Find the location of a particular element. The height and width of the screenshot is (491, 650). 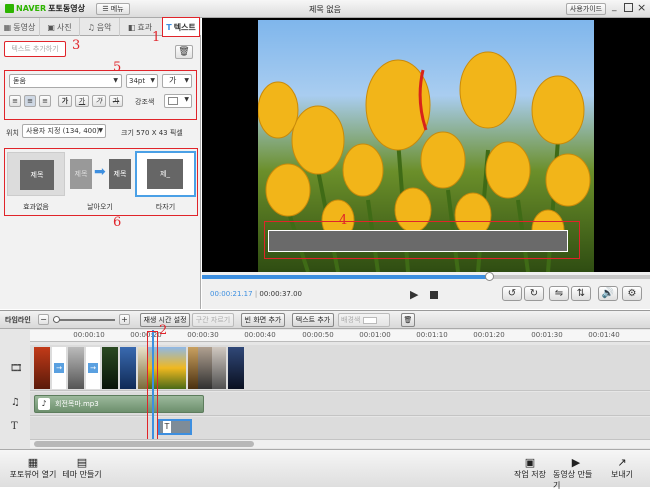

photo-viewer-icon: ▦ is located at coordinates (33, 462).